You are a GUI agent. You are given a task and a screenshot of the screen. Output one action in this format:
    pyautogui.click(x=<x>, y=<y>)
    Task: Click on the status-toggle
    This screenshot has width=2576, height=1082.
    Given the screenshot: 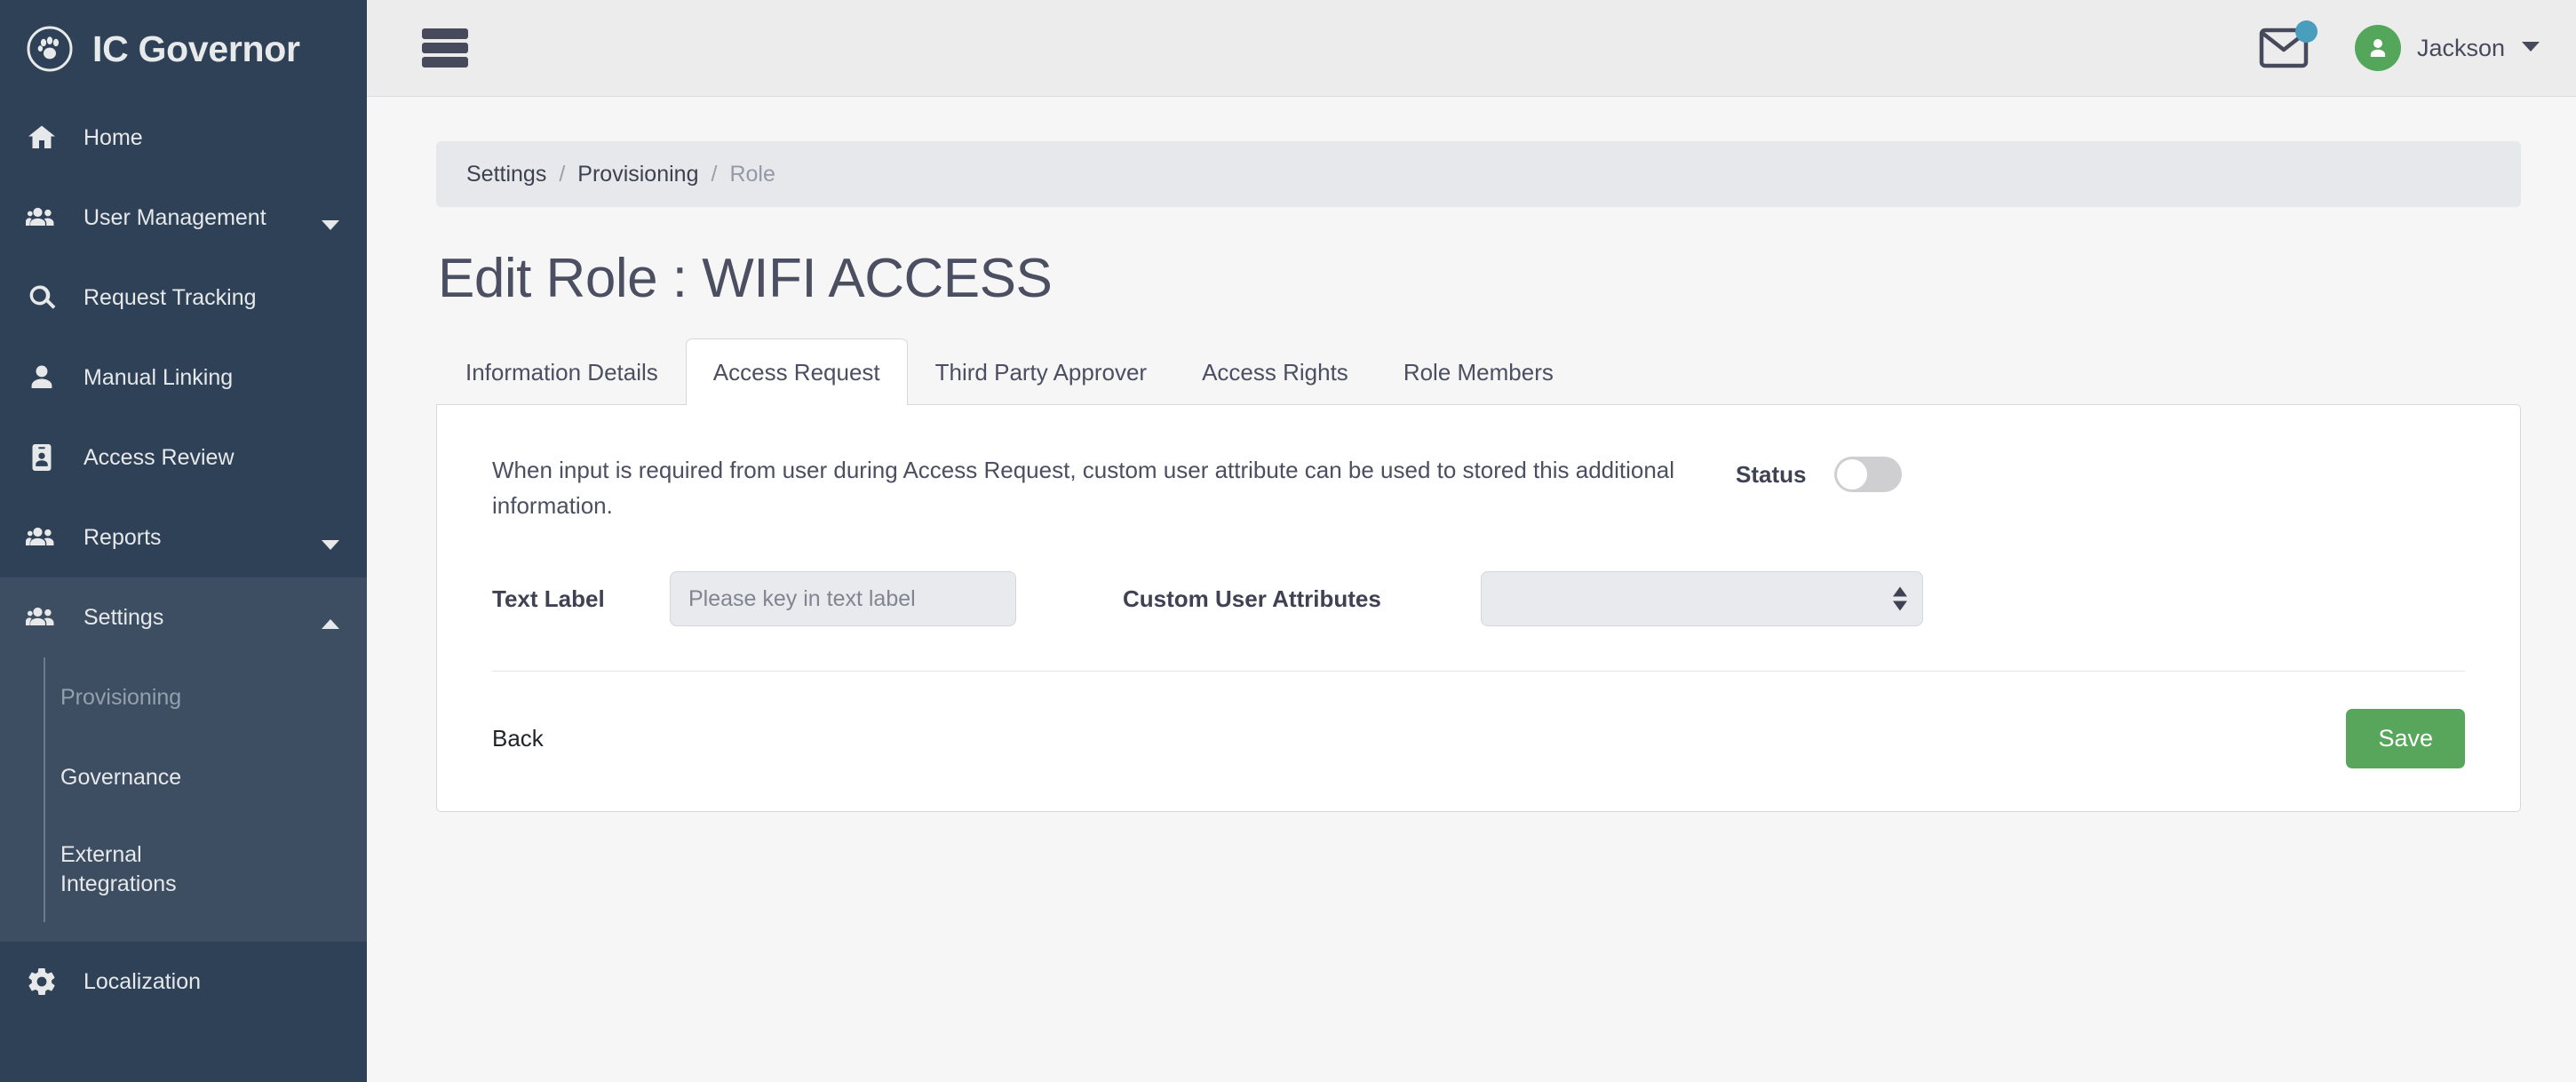 What is the action you would take?
    pyautogui.click(x=1868, y=475)
    